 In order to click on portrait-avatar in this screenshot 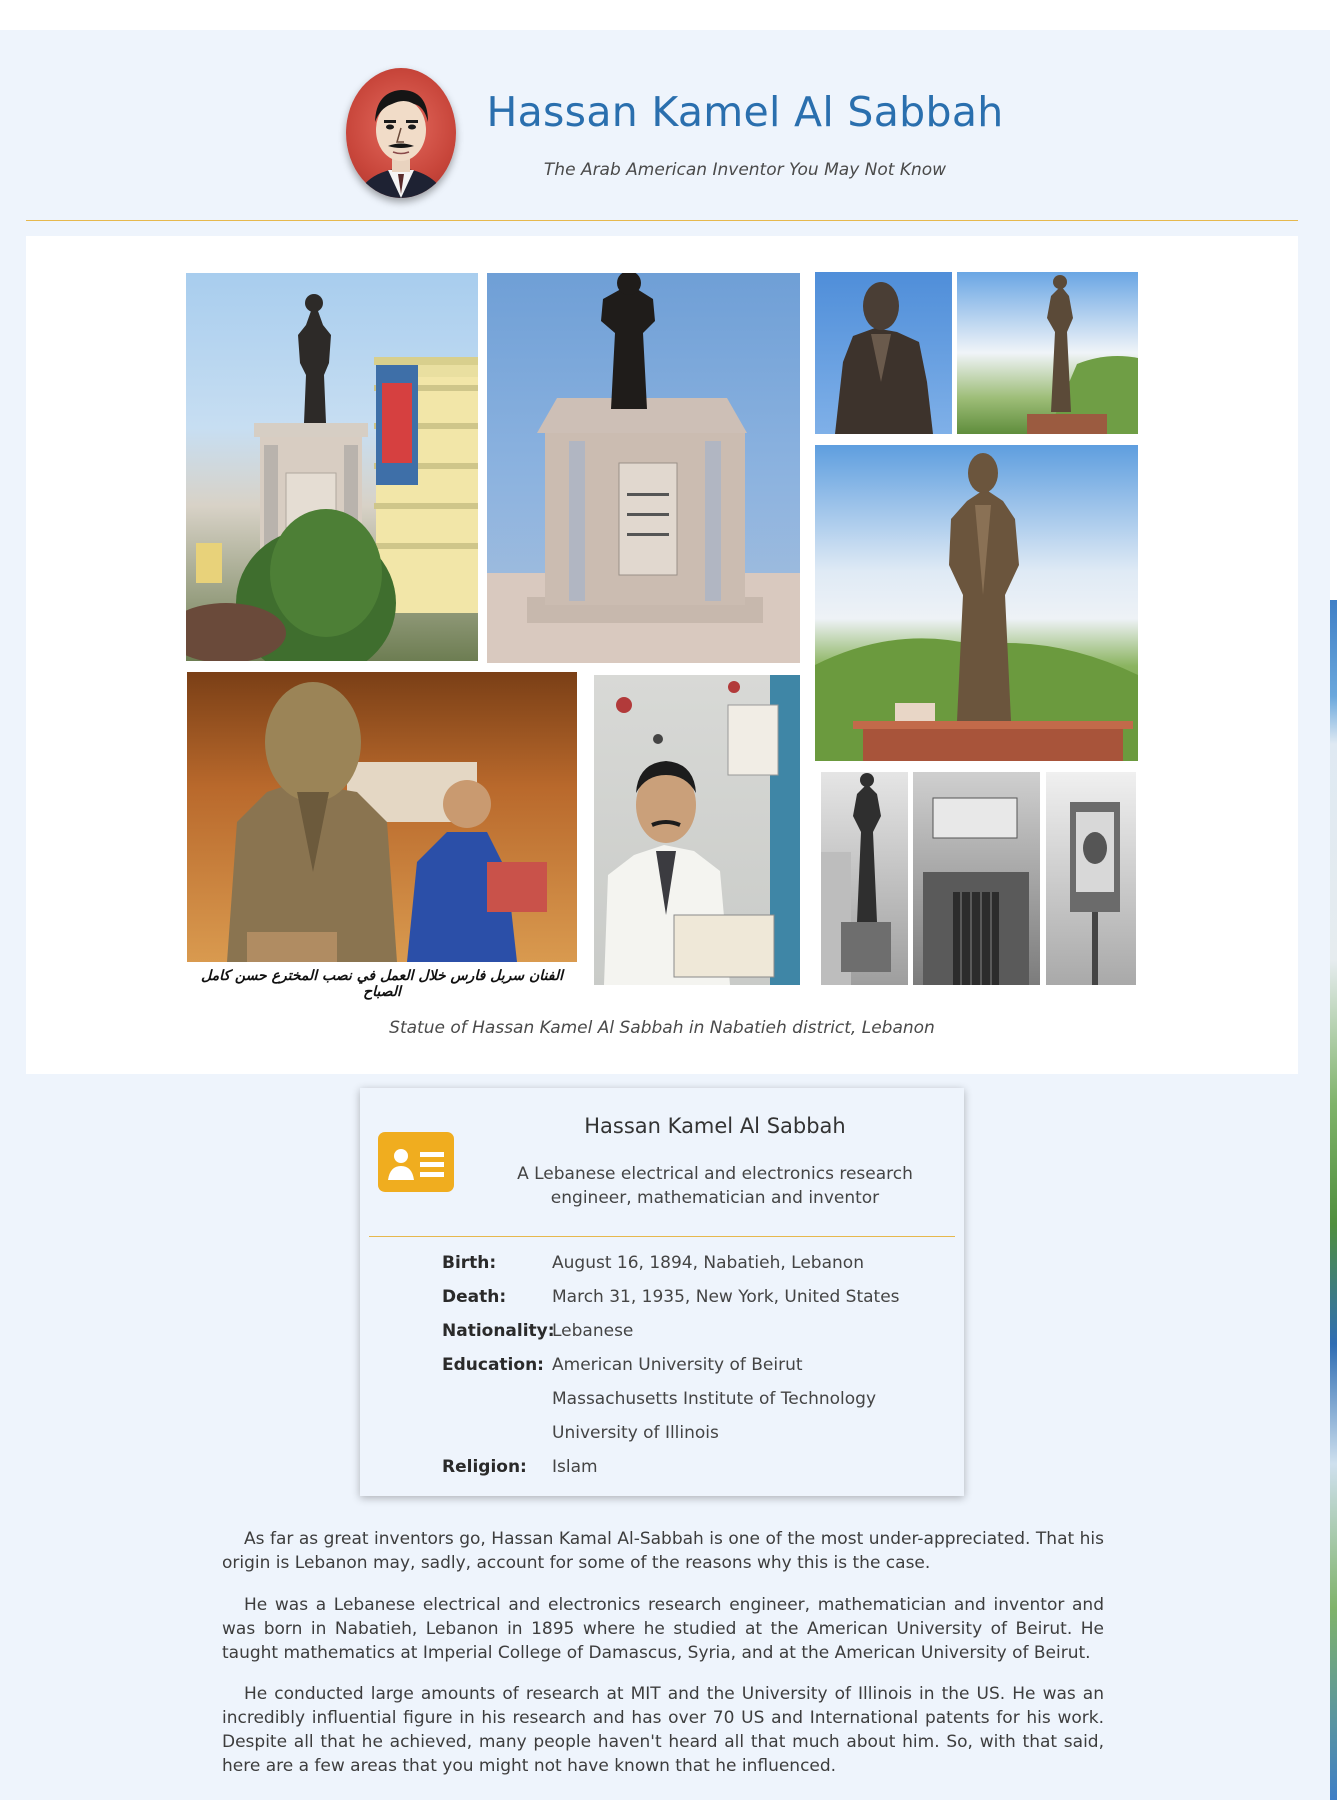, I will do `click(401, 133)`.